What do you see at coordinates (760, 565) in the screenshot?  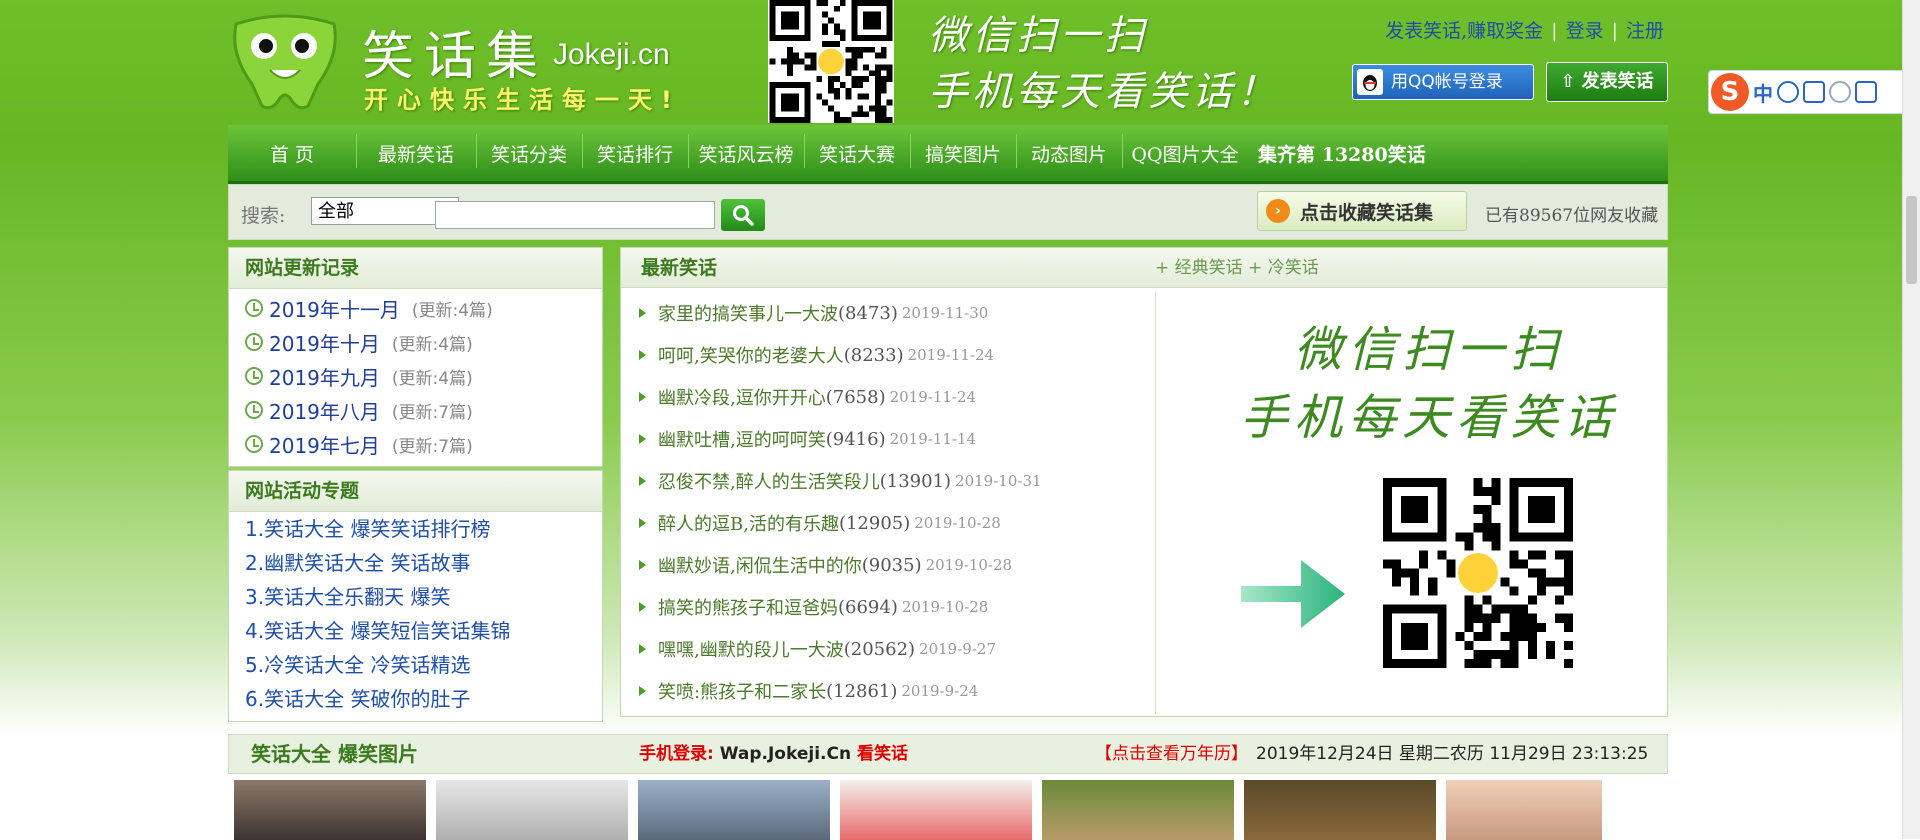 I see `joke-title-link: 幽默妙语,闲侃生活中的你` at bounding box center [760, 565].